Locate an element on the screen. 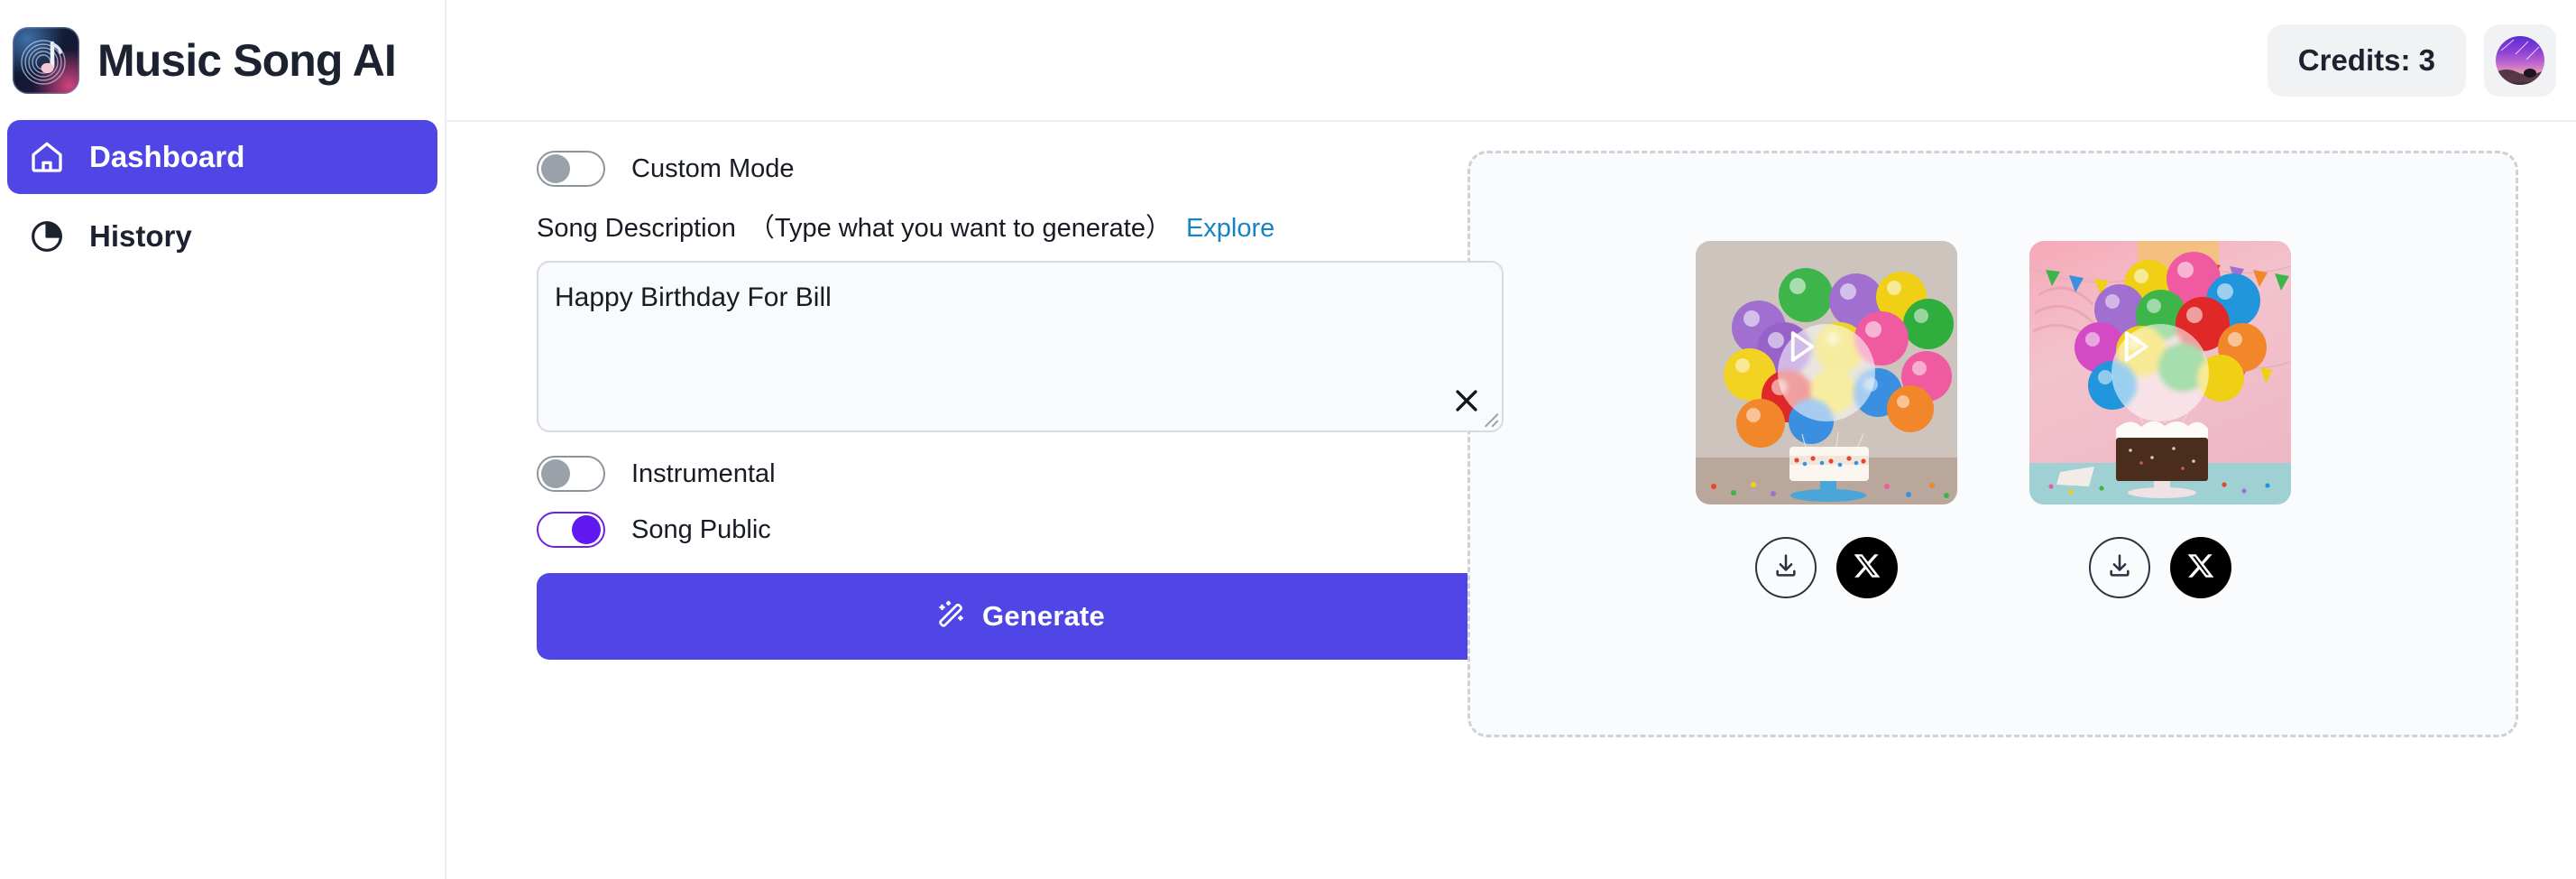 This screenshot has width=2576, height=879. instrumental-label: Instrumental is located at coordinates (703, 473).